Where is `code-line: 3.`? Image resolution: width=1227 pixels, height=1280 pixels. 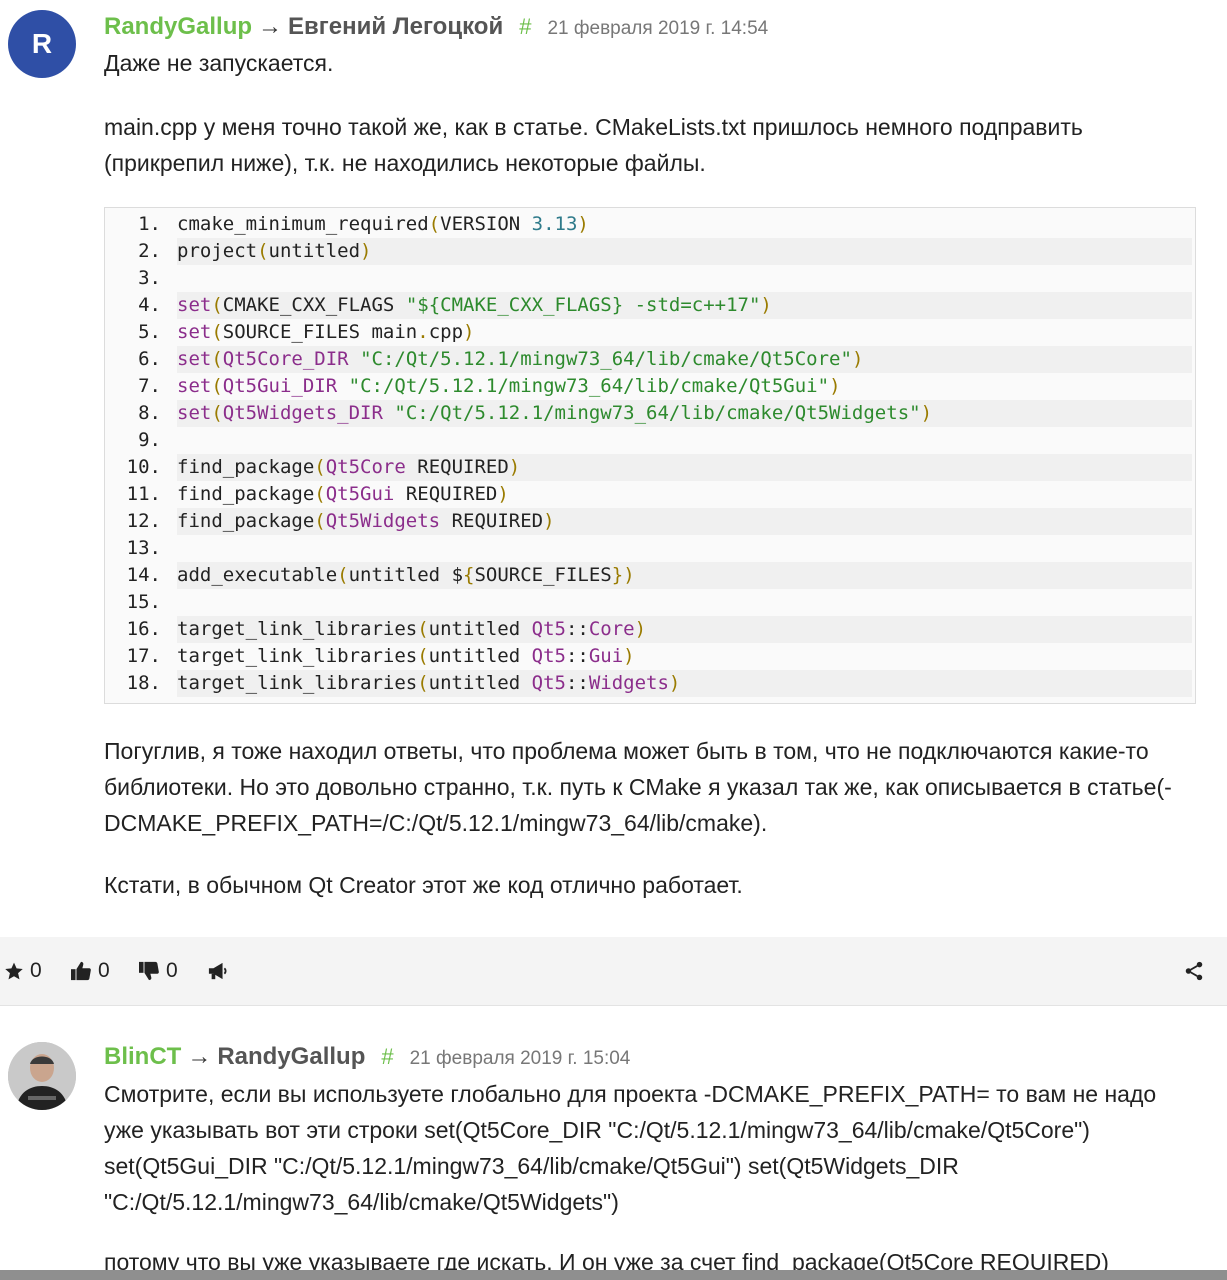
code-line: 3. is located at coordinates (650, 278).